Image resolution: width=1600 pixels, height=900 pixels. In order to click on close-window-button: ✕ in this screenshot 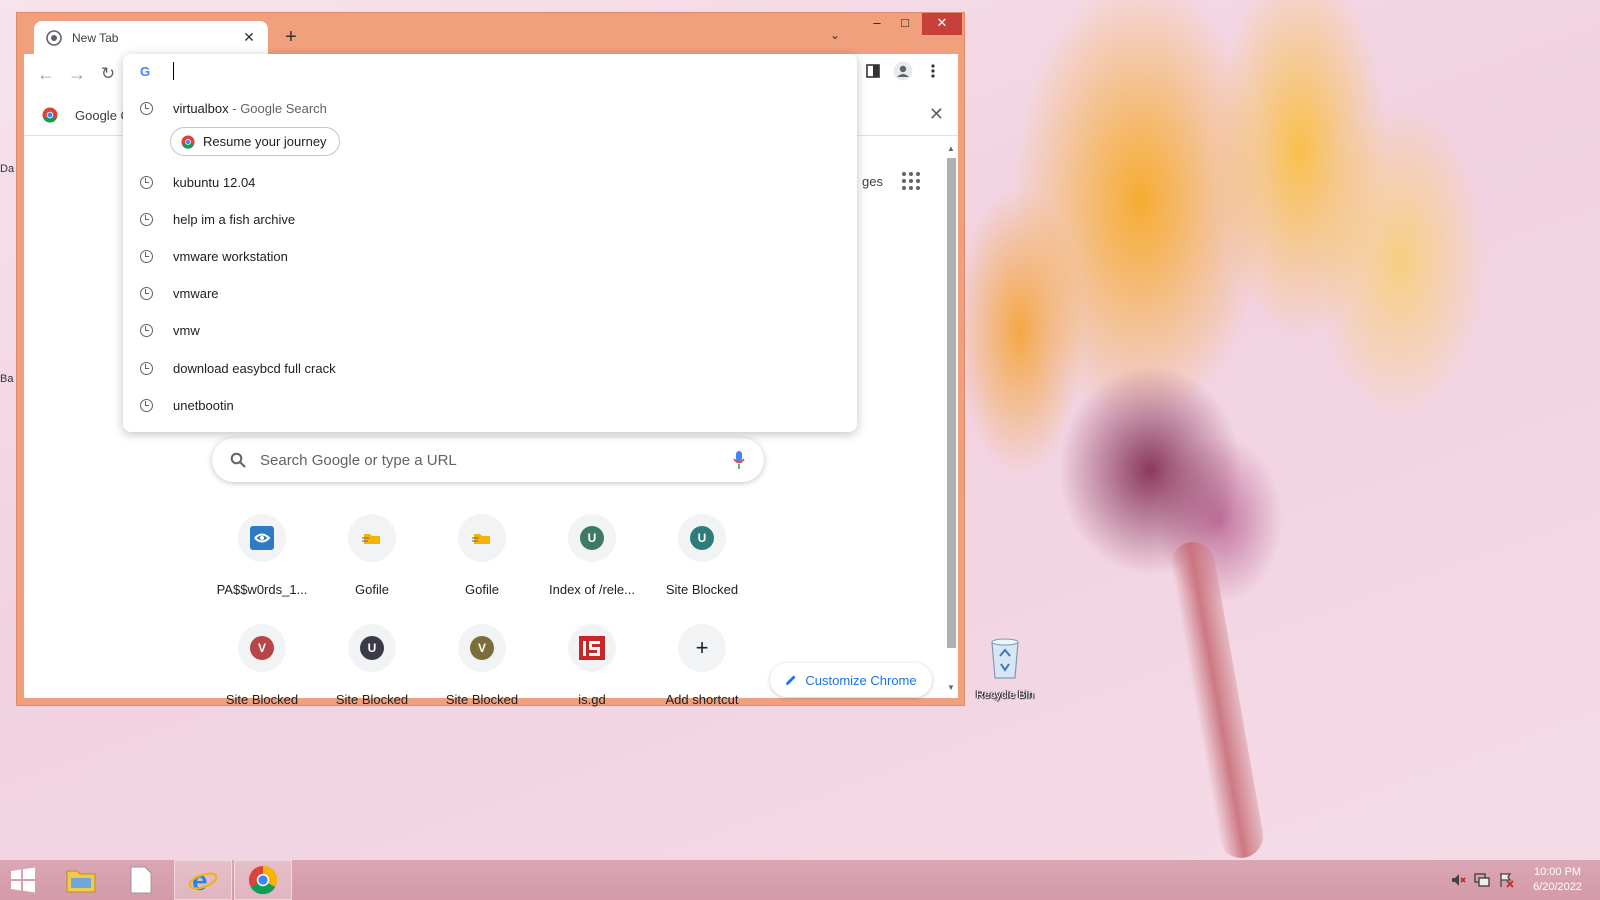, I will do `click(942, 24)`.